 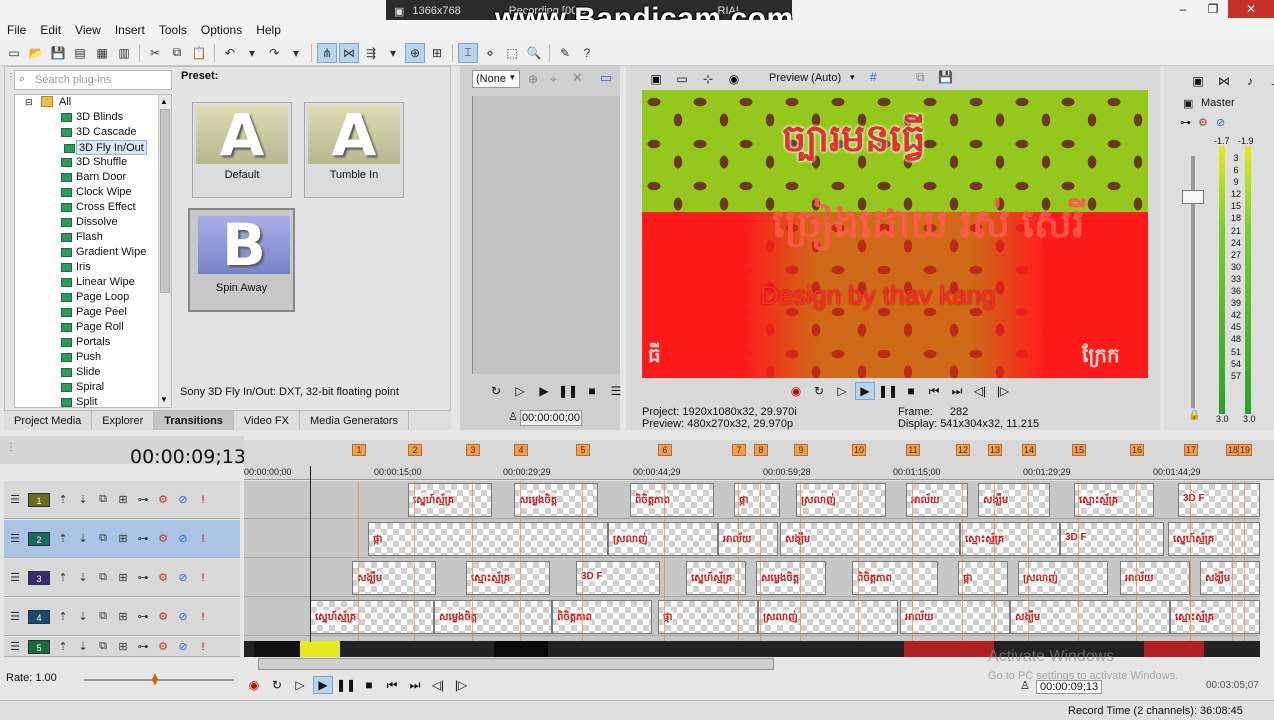 I want to click on plugin-item: Page Loop, so click(x=95, y=297).